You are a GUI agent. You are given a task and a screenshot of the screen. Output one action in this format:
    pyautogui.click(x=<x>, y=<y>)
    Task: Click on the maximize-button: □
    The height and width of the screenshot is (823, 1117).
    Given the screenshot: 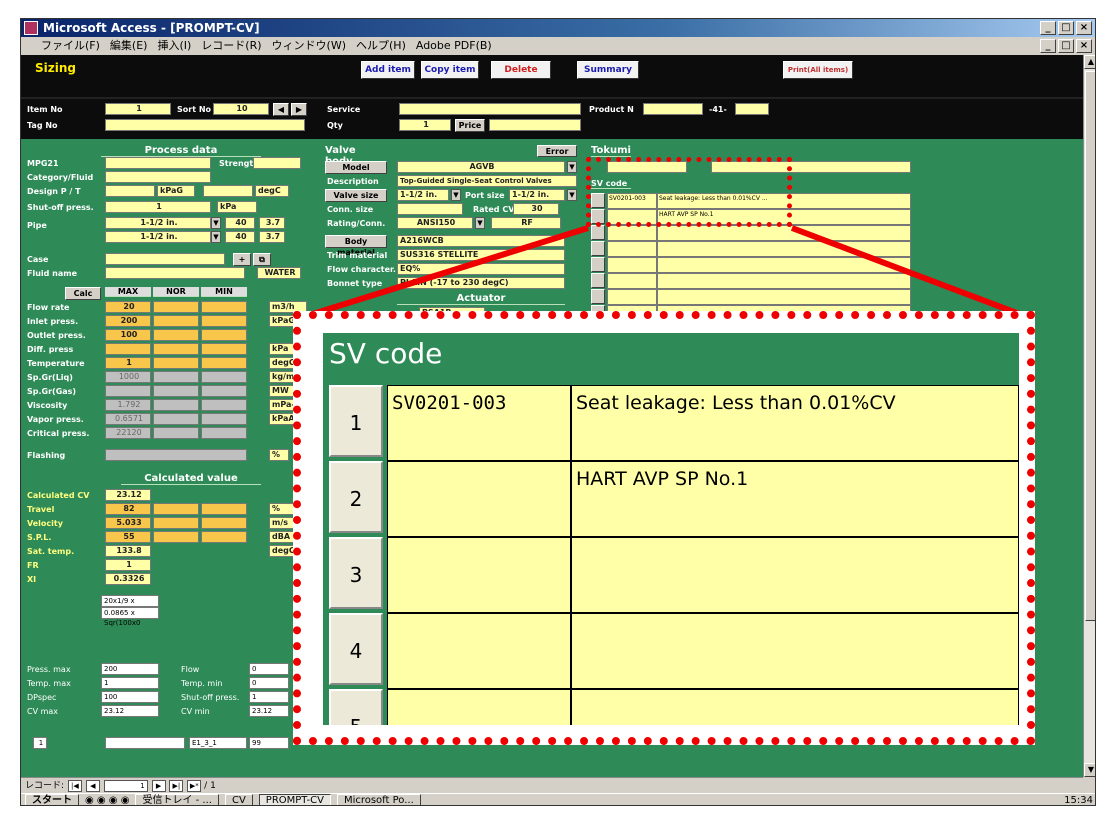 What is the action you would take?
    pyautogui.click(x=1066, y=28)
    